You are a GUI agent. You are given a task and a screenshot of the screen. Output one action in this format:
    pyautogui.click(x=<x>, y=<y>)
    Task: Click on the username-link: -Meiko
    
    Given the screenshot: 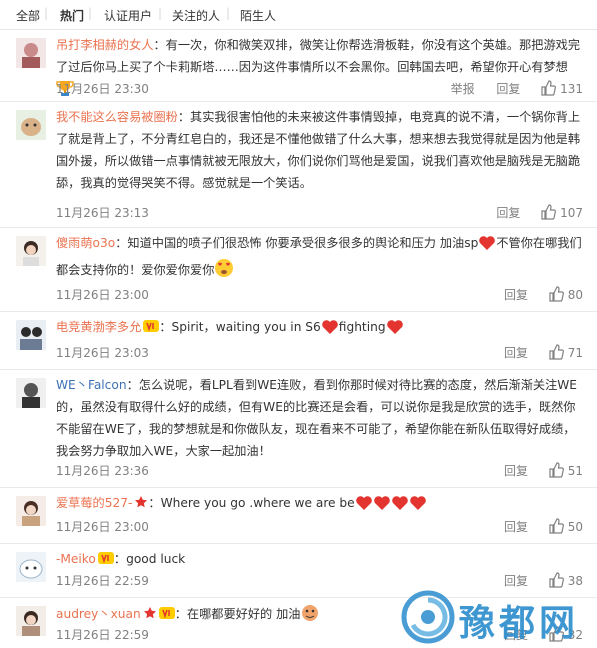 What is the action you would take?
    pyautogui.click(x=76, y=559)
    